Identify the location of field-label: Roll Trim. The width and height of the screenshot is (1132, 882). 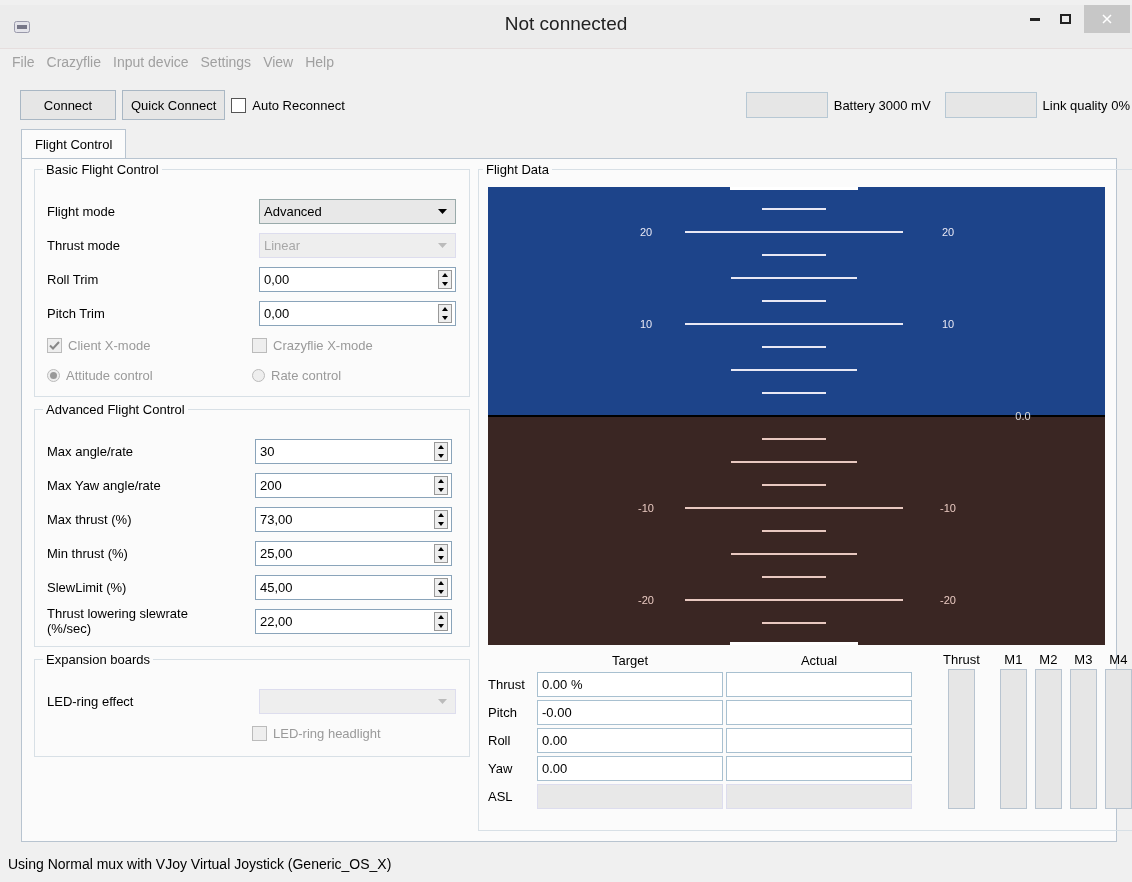
(73, 279).